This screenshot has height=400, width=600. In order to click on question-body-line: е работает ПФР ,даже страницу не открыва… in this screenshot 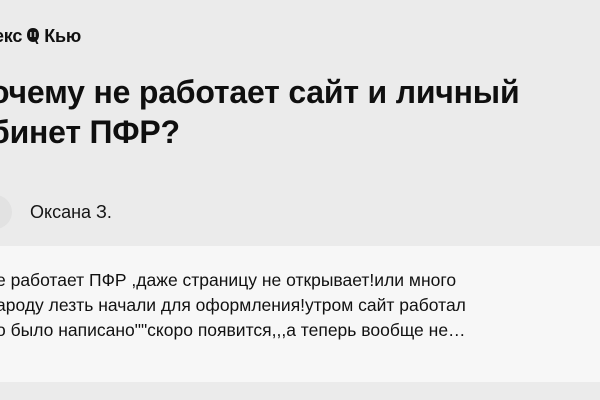, I will do `click(228, 280)`.